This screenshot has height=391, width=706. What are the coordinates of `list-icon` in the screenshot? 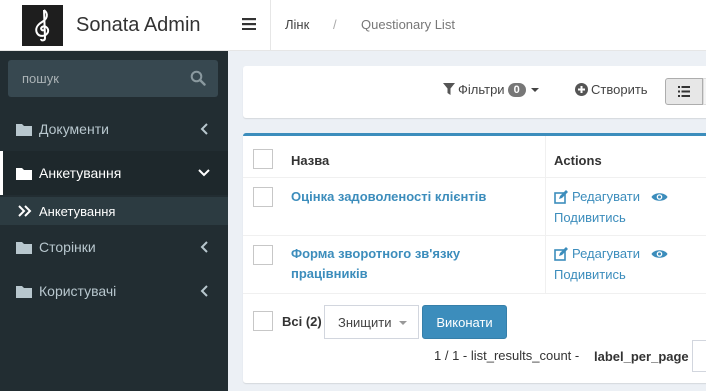 It's located at (684, 91).